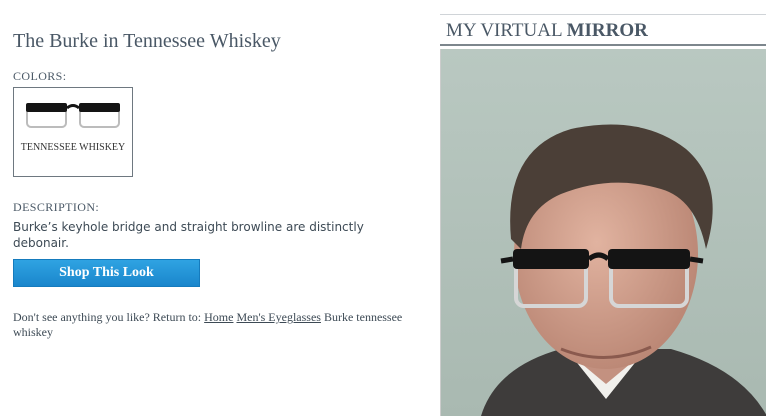 The height and width of the screenshot is (416, 774). What do you see at coordinates (603, 45) in the screenshot?
I see `mirror-divider` at bounding box center [603, 45].